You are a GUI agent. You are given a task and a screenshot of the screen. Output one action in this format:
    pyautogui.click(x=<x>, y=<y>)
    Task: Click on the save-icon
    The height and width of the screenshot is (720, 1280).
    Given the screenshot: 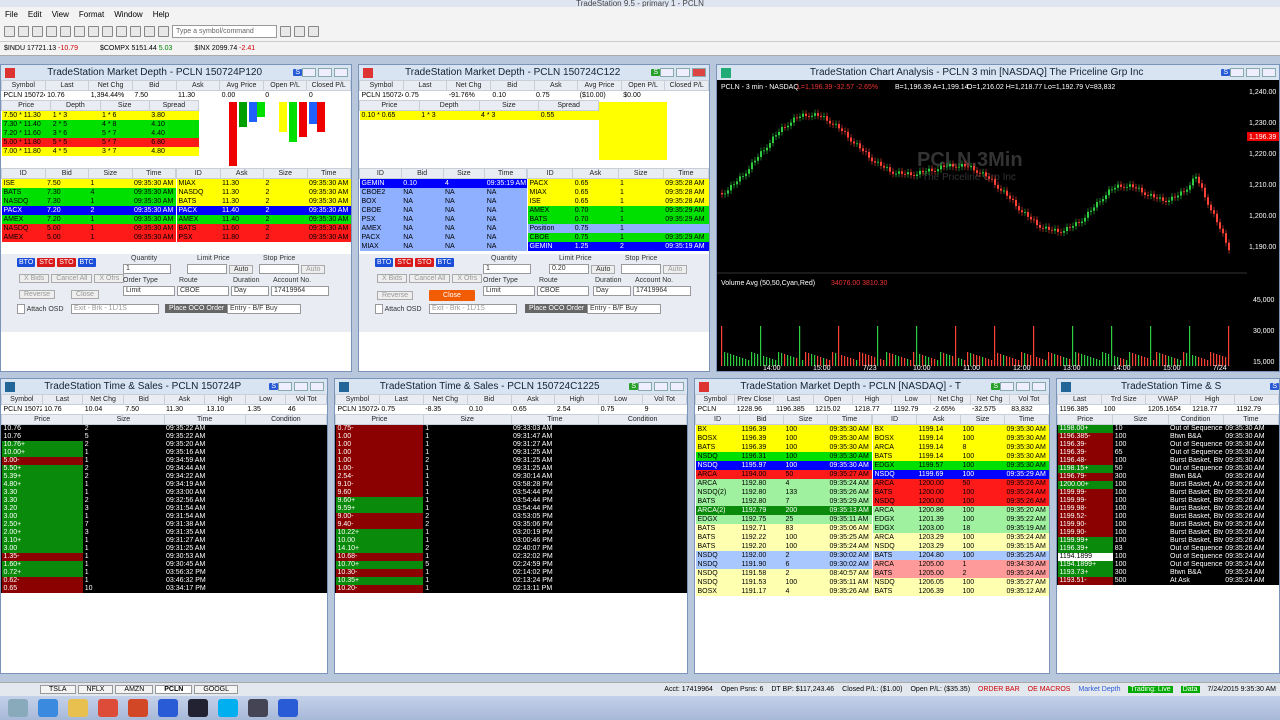 What is the action you would take?
    pyautogui.click(x=37, y=31)
    